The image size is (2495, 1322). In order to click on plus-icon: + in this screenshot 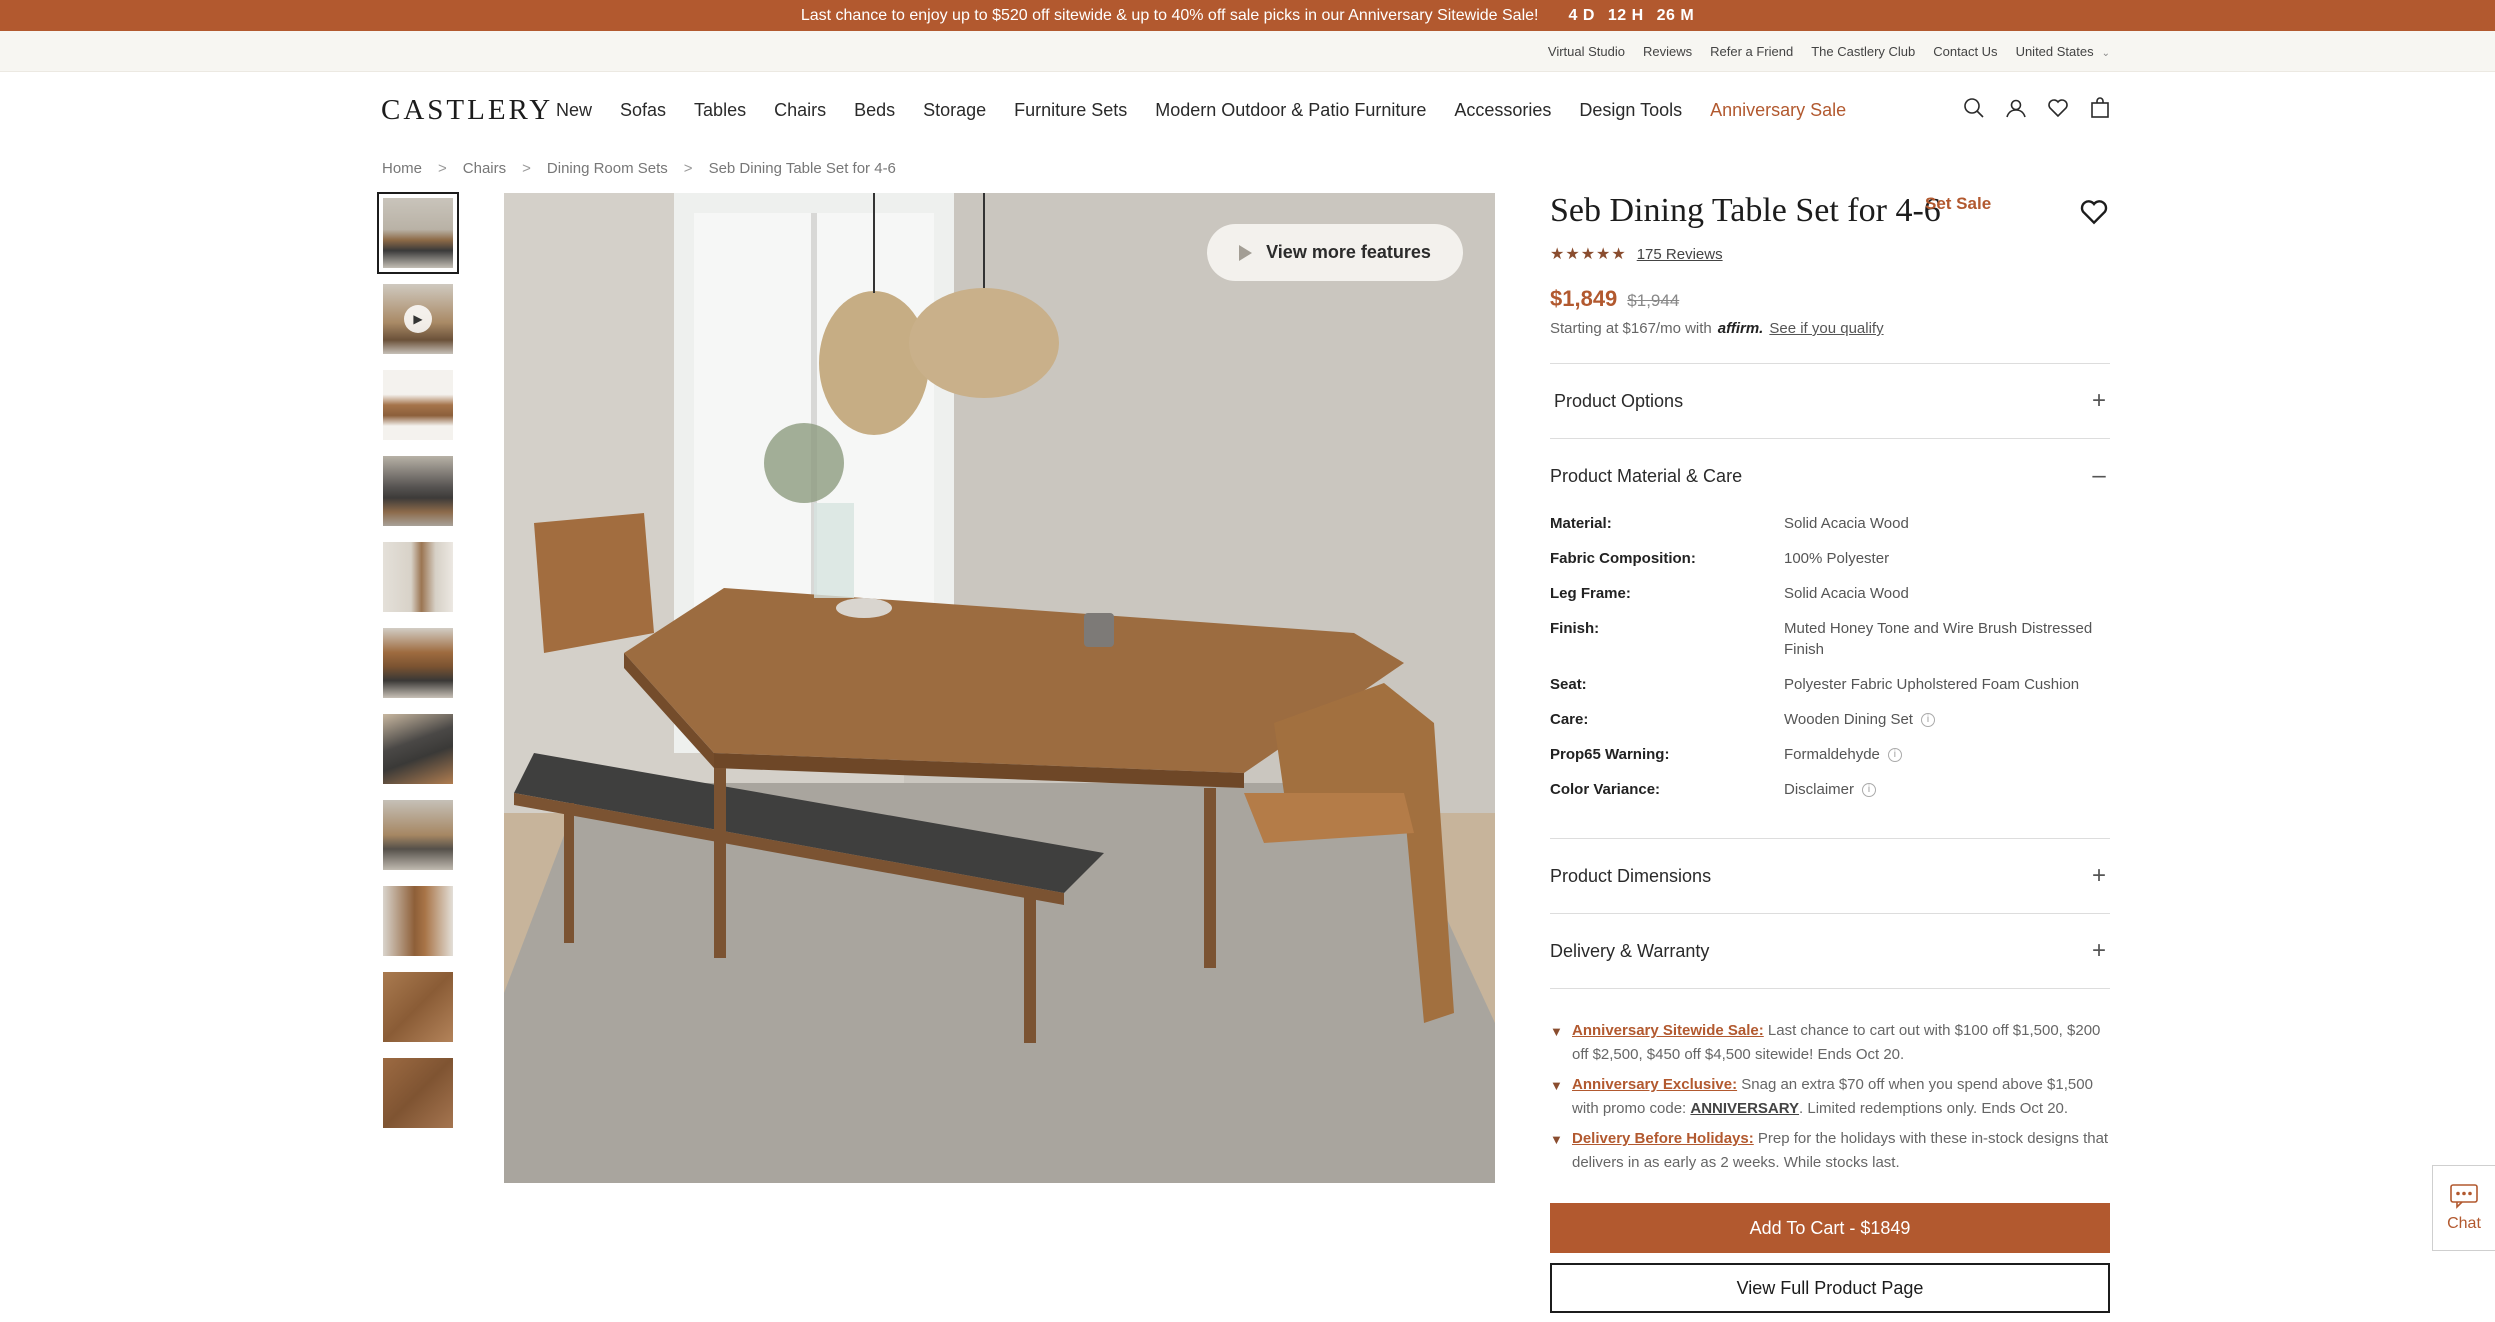, I will do `click(2098, 875)`.